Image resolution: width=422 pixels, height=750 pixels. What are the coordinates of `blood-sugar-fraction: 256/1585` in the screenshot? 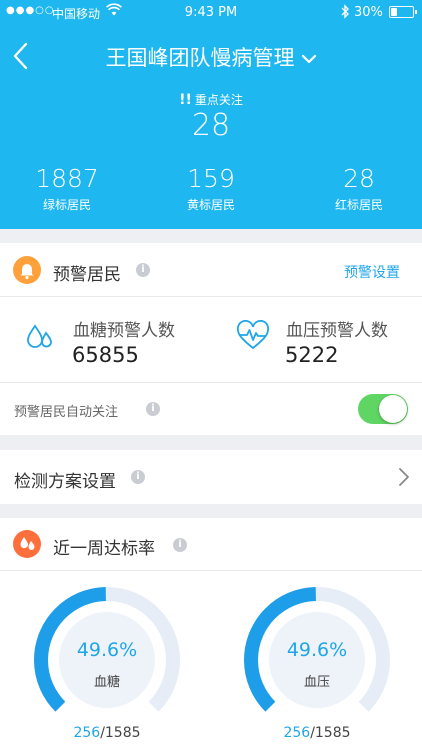 It's located at (107, 733).